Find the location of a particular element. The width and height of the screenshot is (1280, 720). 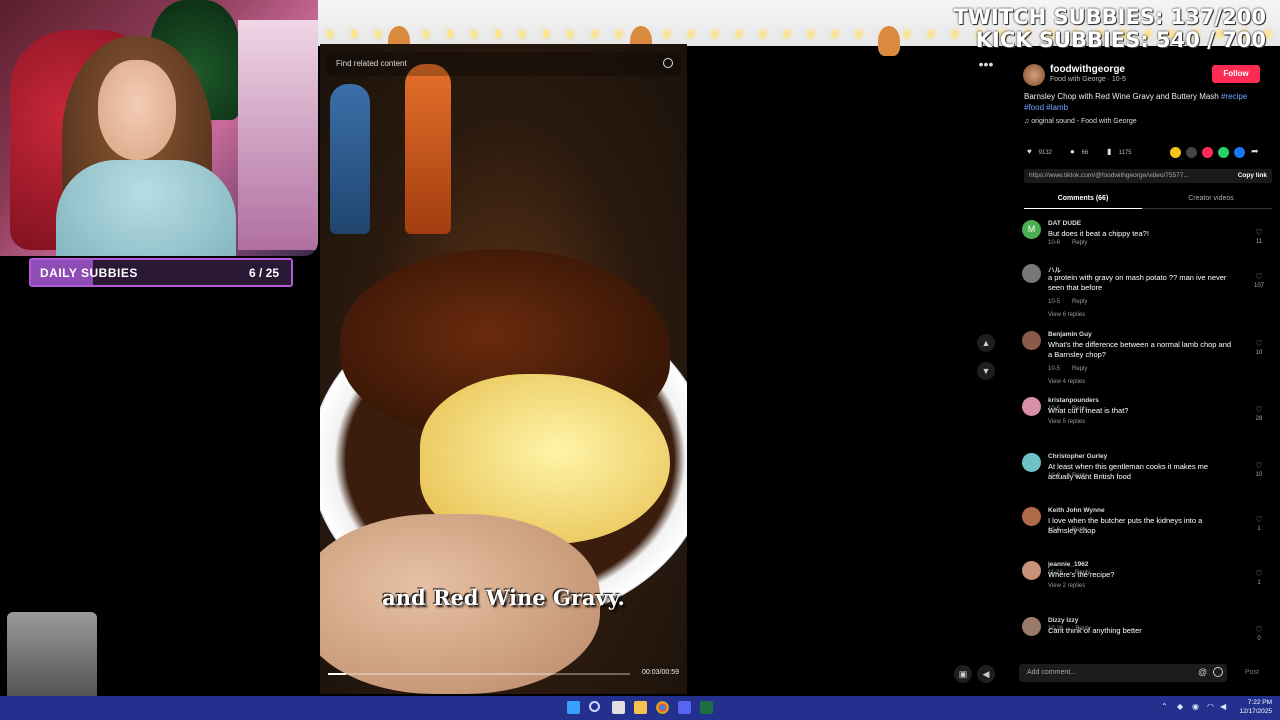

comment-username: jeannie_1962 is located at coordinates (1068, 564).